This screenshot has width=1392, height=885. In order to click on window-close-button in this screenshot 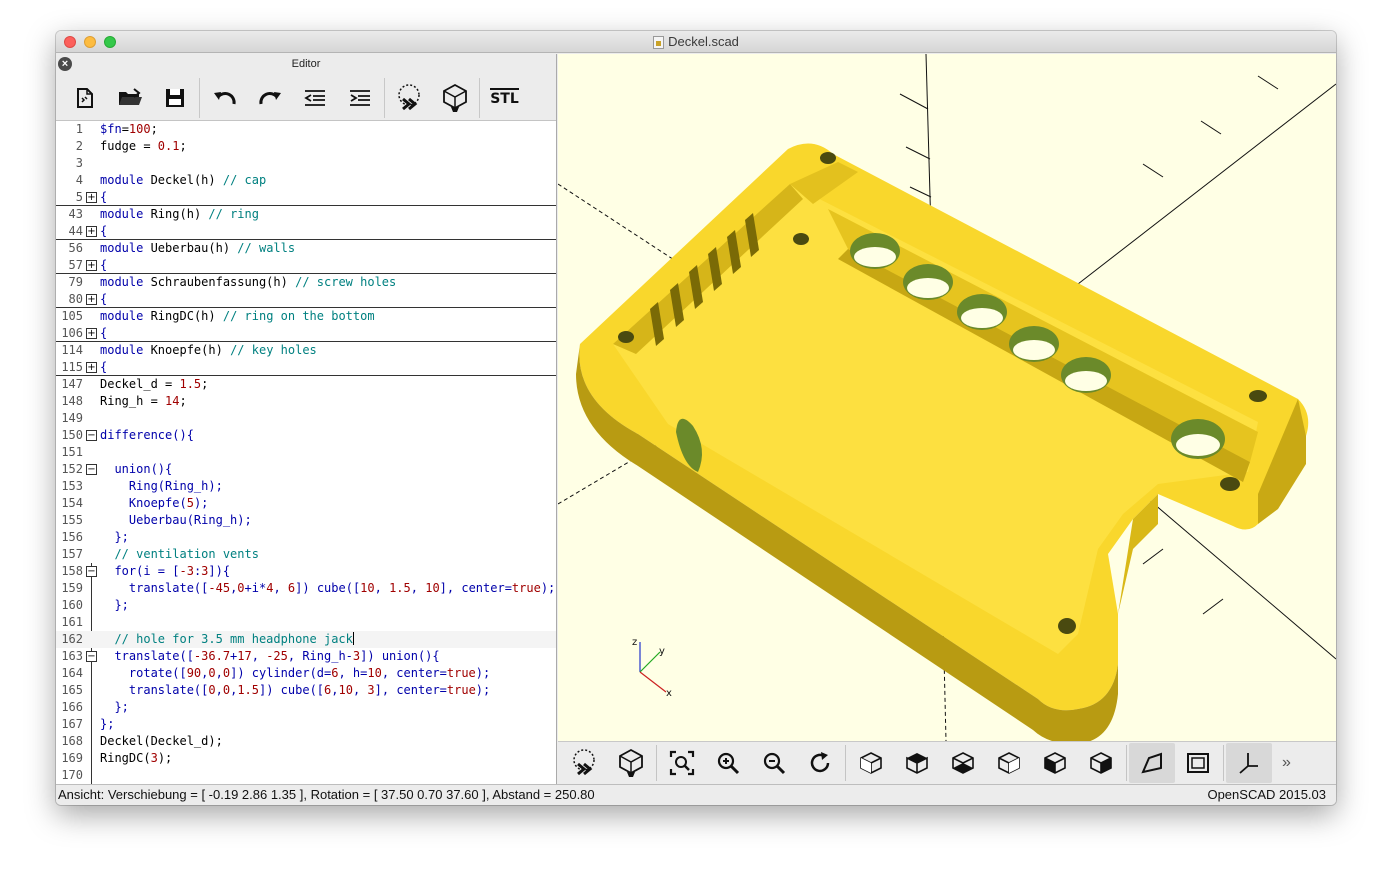, I will do `click(70, 42)`.